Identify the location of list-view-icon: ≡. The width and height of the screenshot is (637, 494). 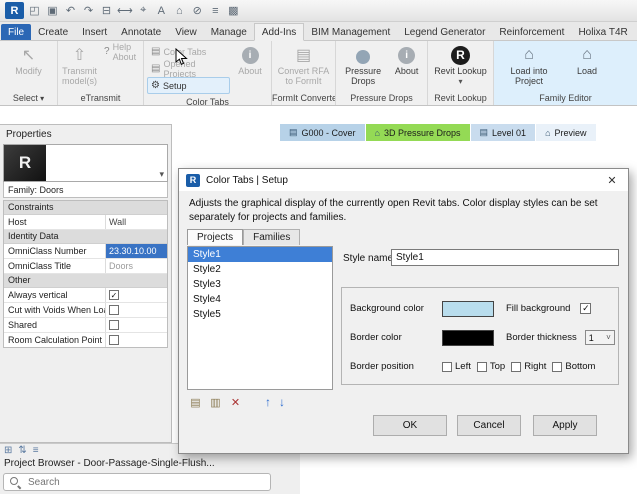
(36, 450).